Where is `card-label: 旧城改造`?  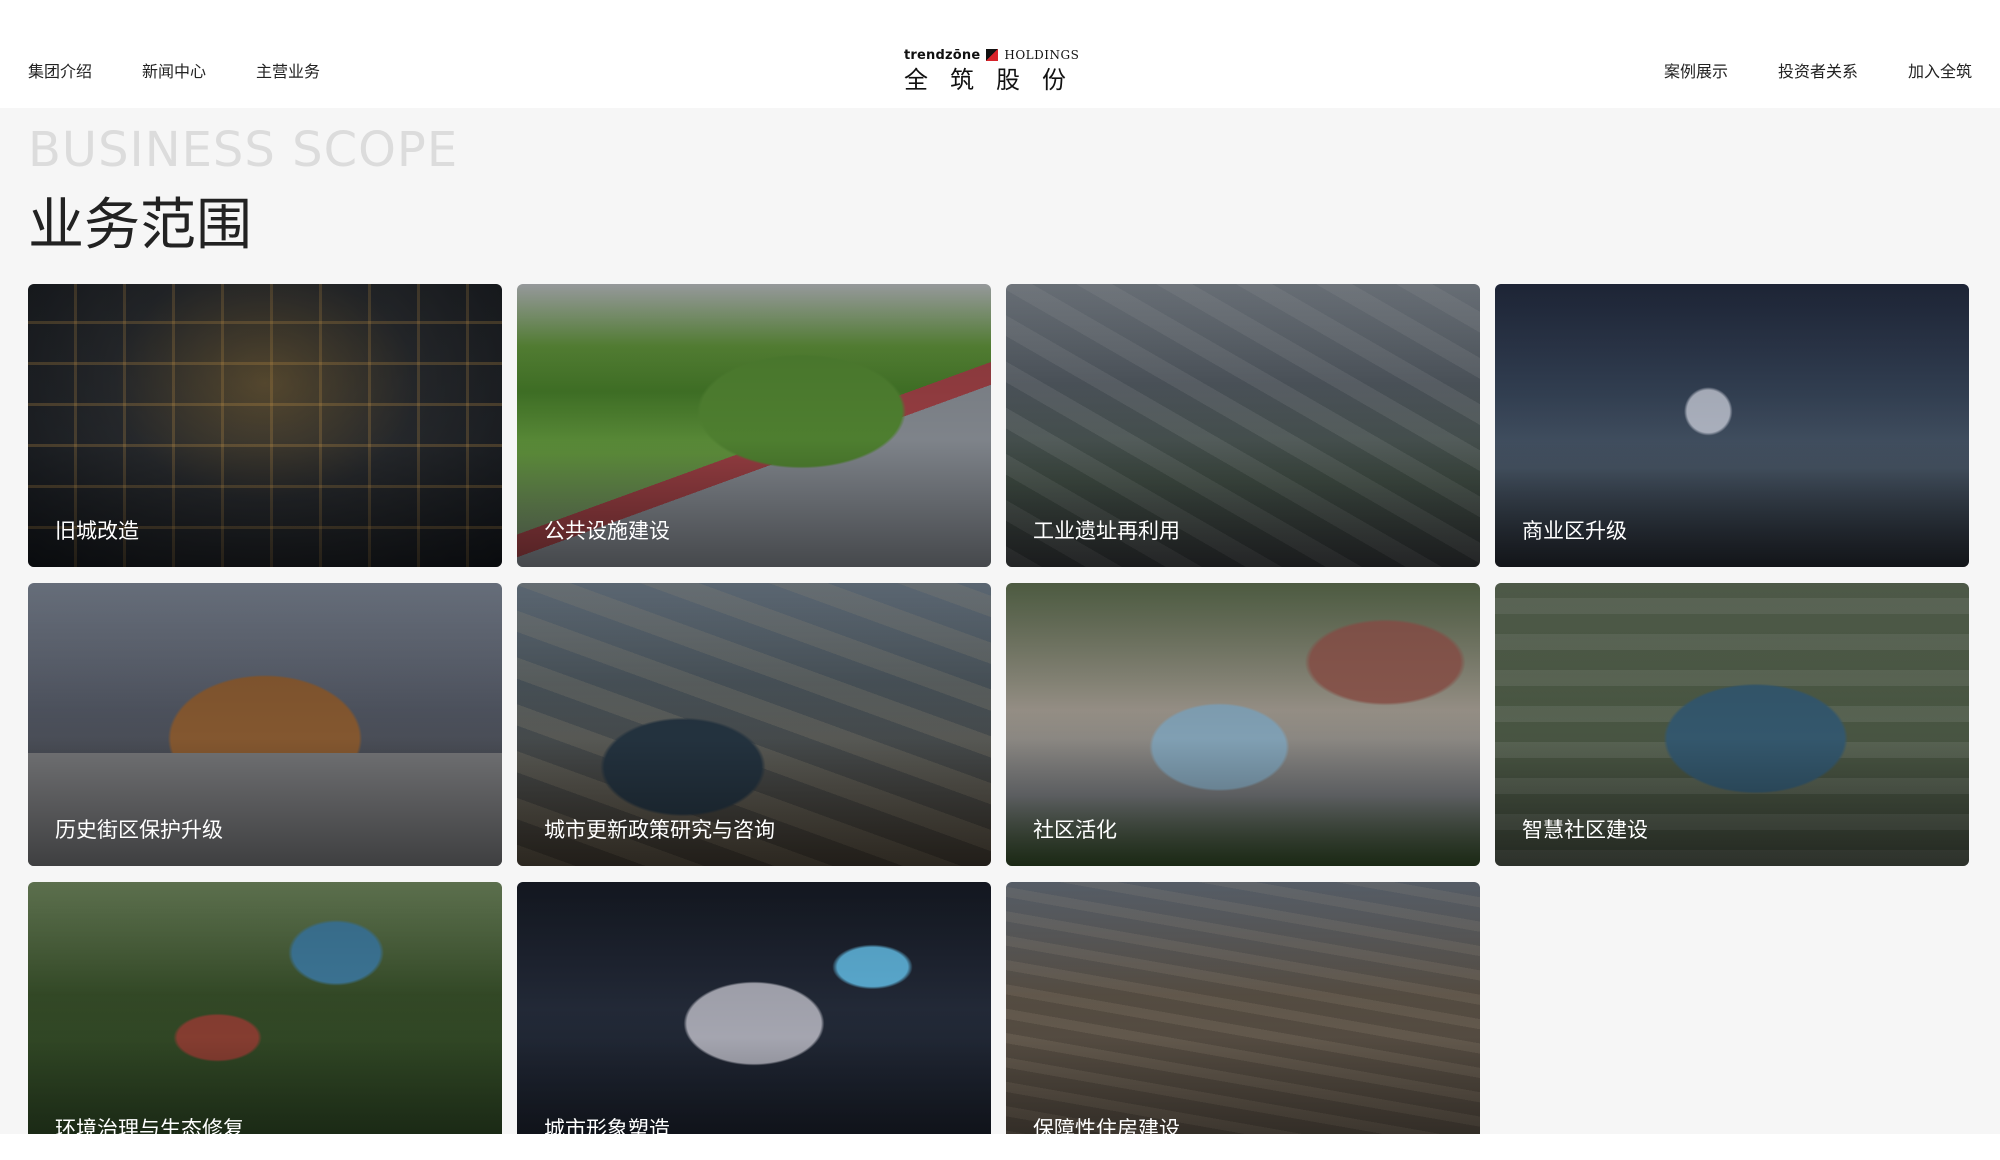
card-label: 旧城改造 is located at coordinates (97, 531).